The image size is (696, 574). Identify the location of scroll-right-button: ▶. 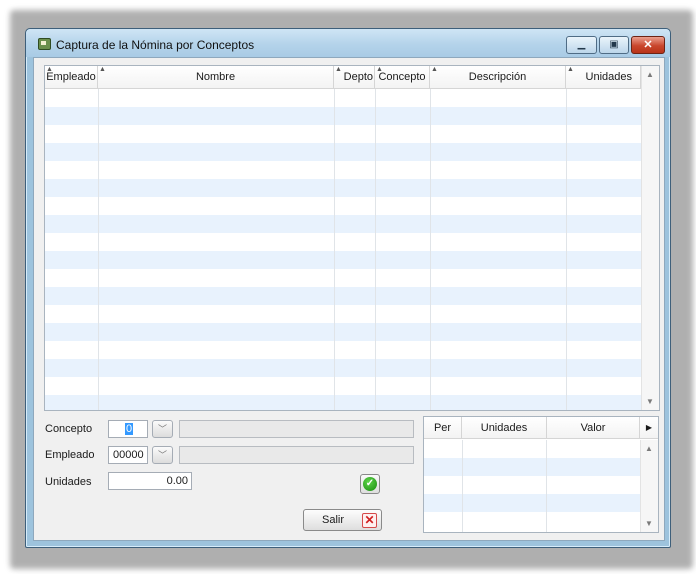
(649, 428).